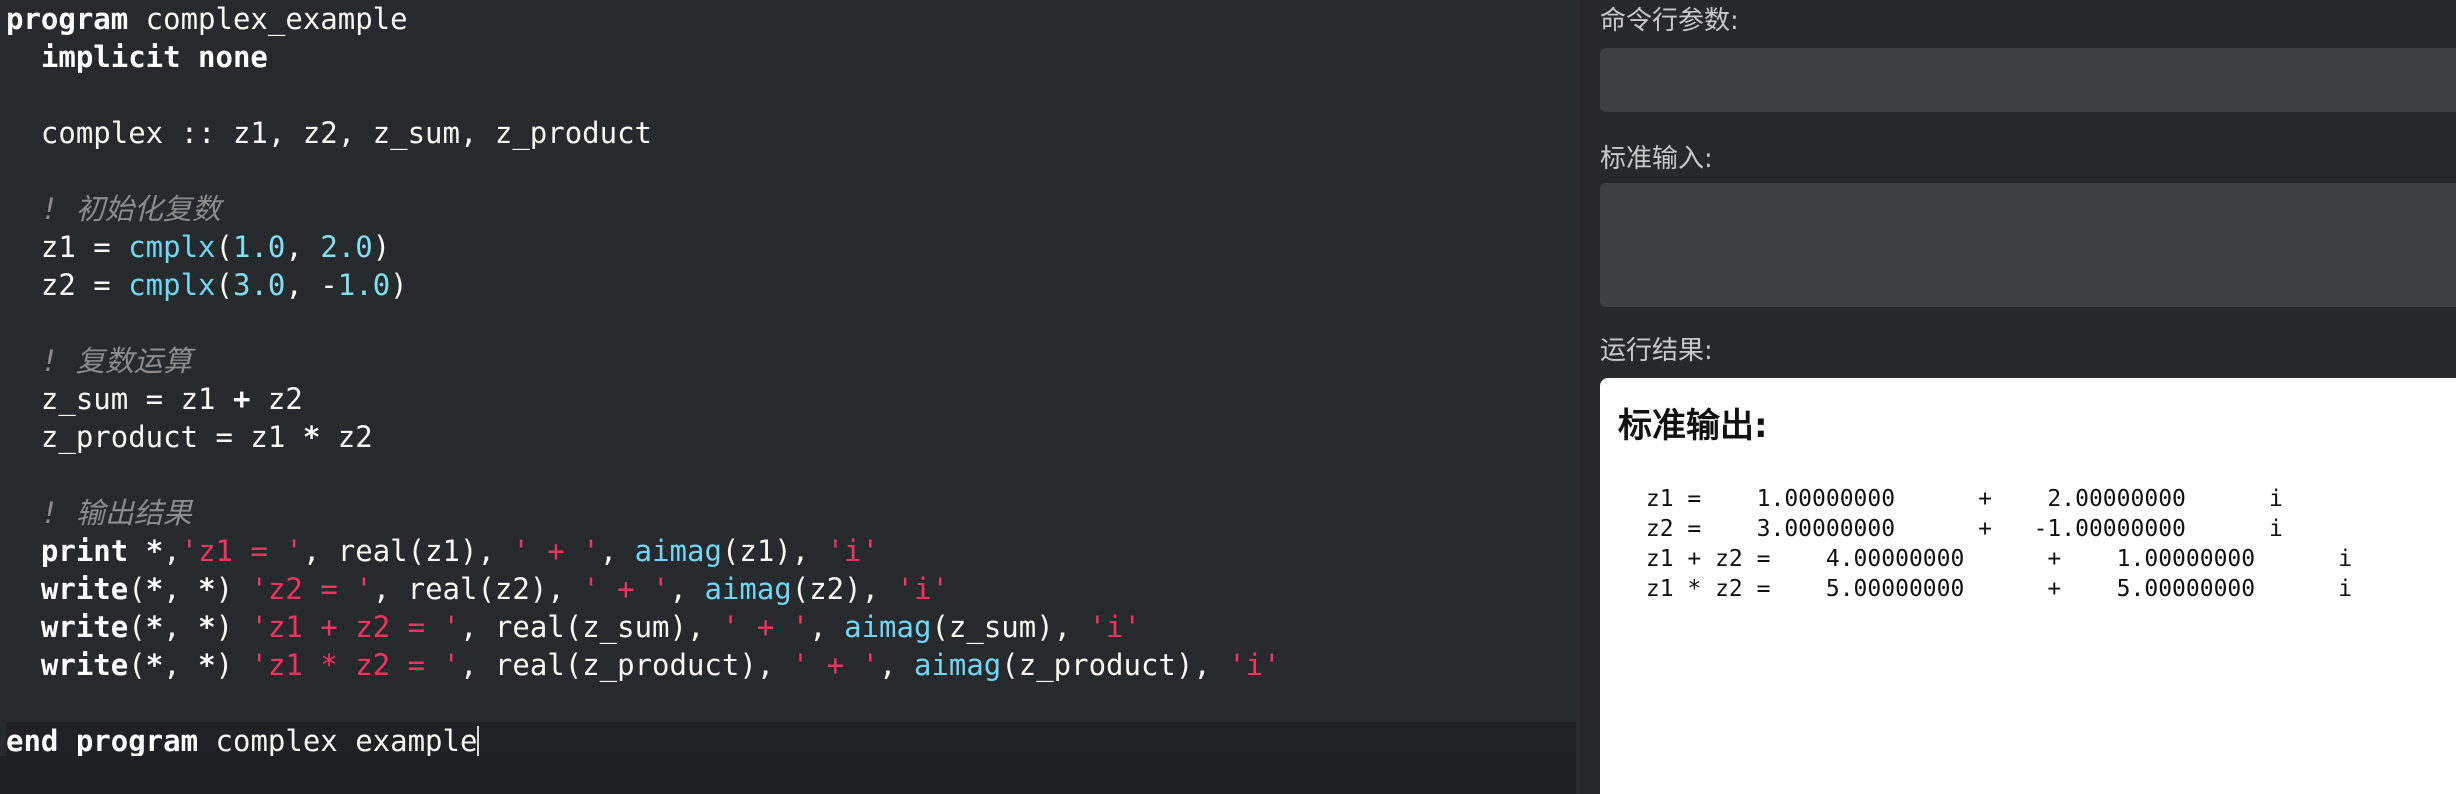  I want to click on code-token: 'z1 = ', so click(241, 551).